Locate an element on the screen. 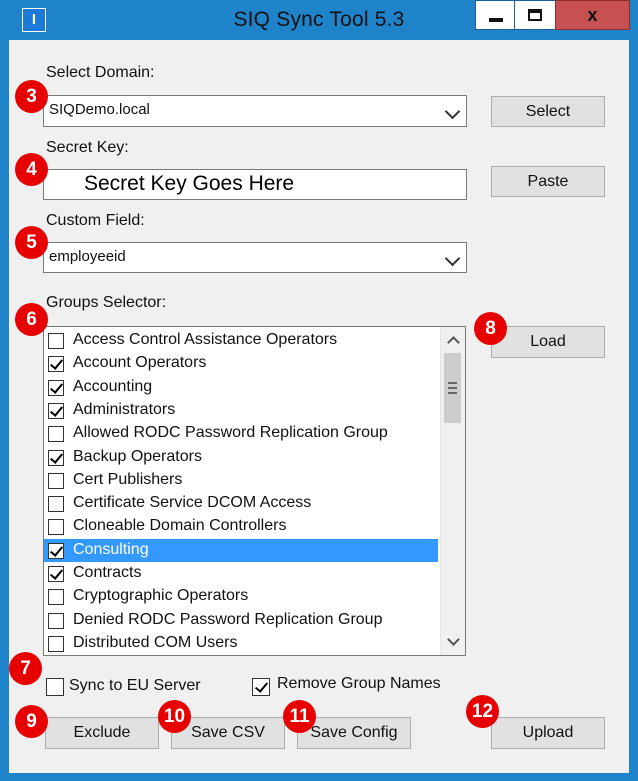  load-button: Load is located at coordinates (548, 342).